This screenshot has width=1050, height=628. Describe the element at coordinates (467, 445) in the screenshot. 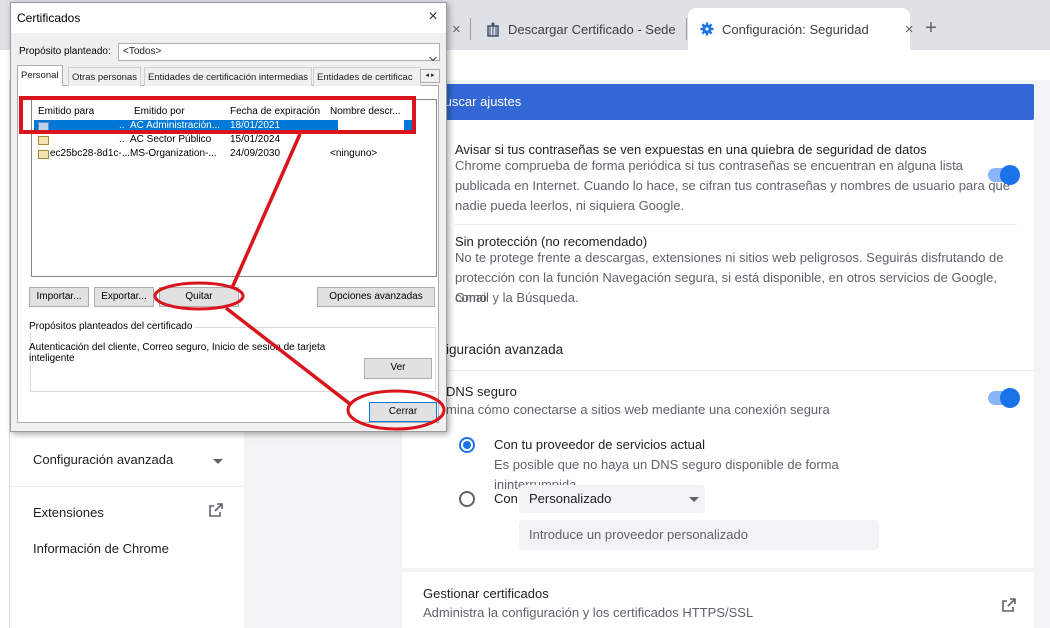

I see `dns-current-provider-radio` at that location.